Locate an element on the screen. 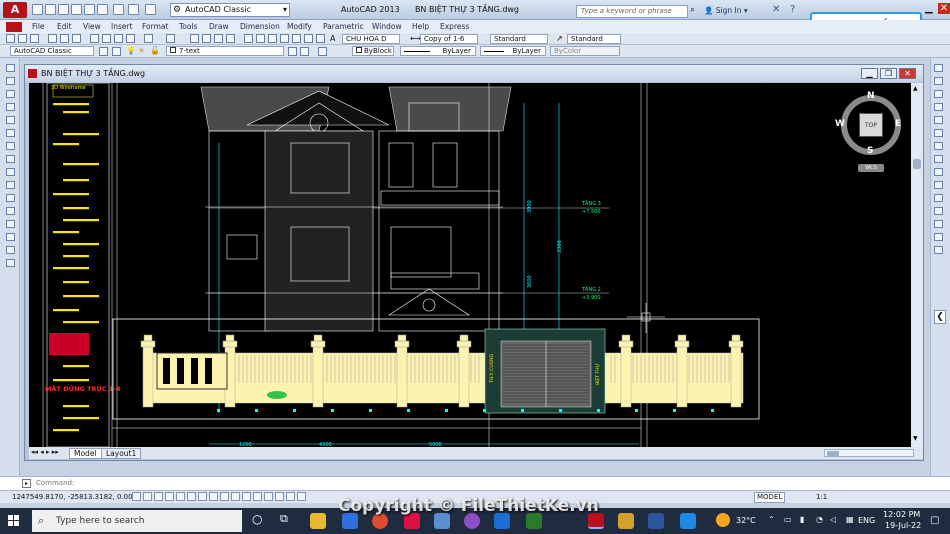 The height and width of the screenshot is (534, 950). tab-nav-icons: ◂◂ ◂ ▸ ▸▸ is located at coordinates (45, 452).